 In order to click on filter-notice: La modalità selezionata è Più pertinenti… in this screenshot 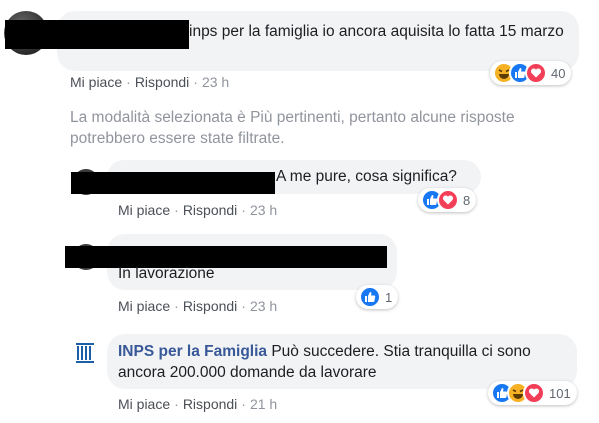, I will do `click(292, 128)`.